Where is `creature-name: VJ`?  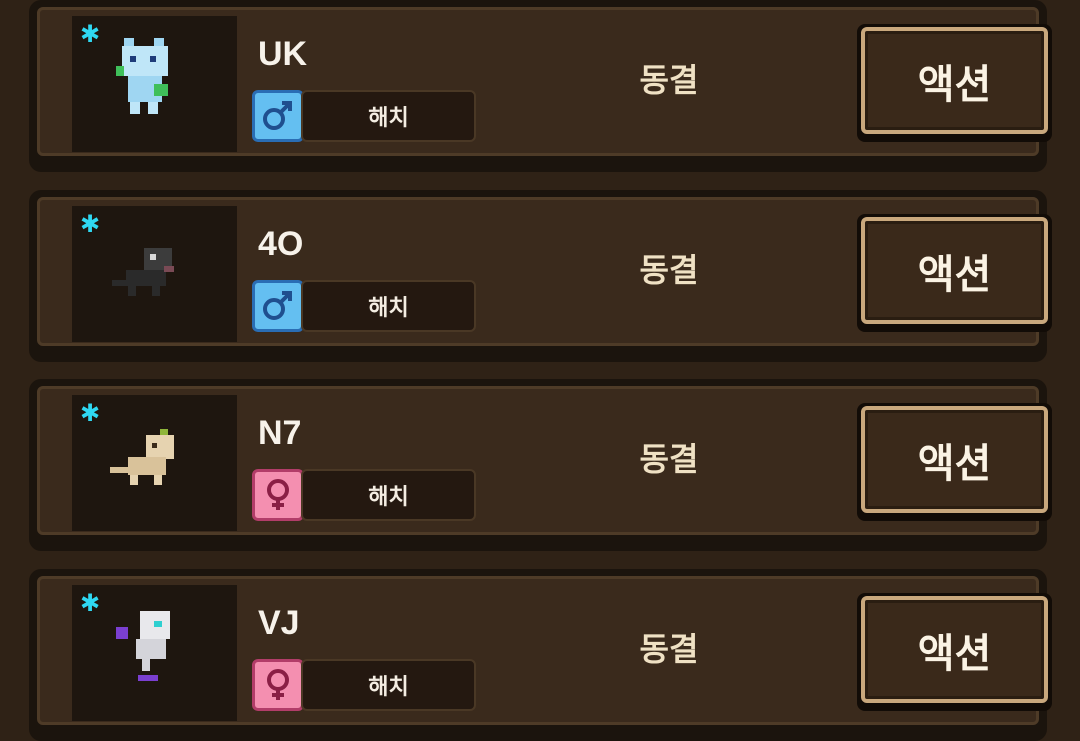
creature-name: VJ is located at coordinates (279, 623).